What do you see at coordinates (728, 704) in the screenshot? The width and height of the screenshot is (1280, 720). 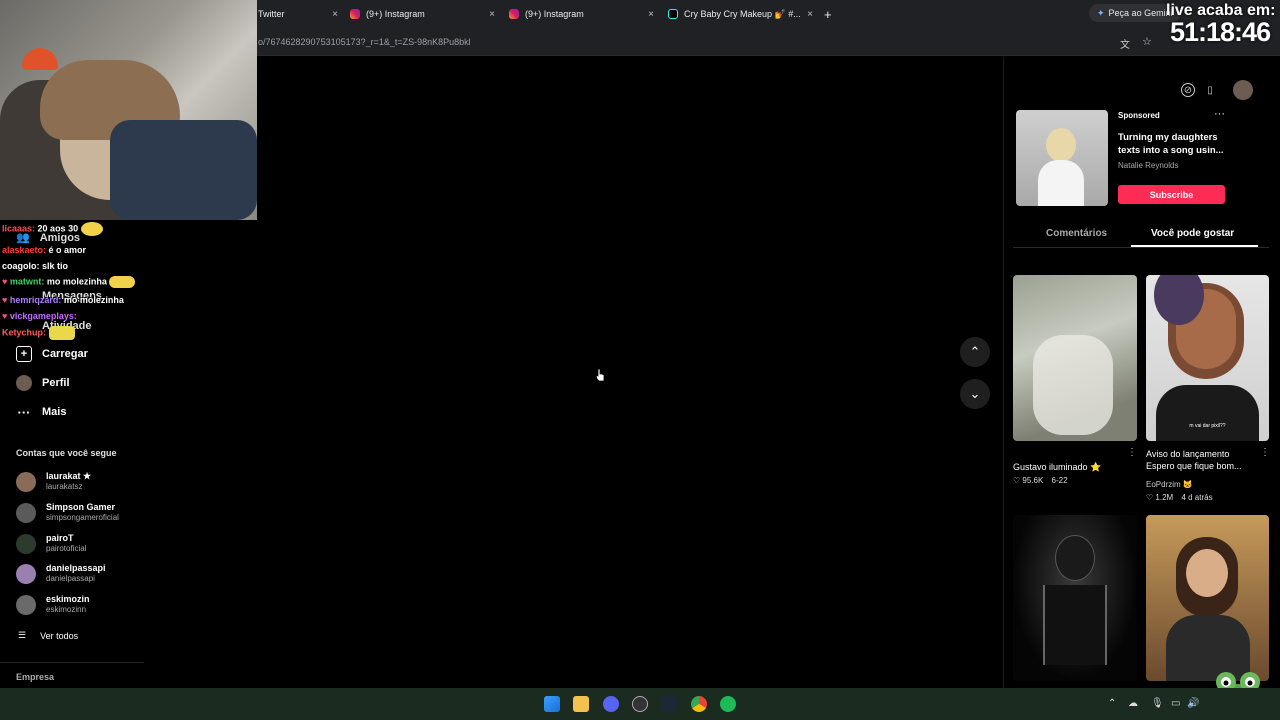 I see `spotify-icon` at bounding box center [728, 704].